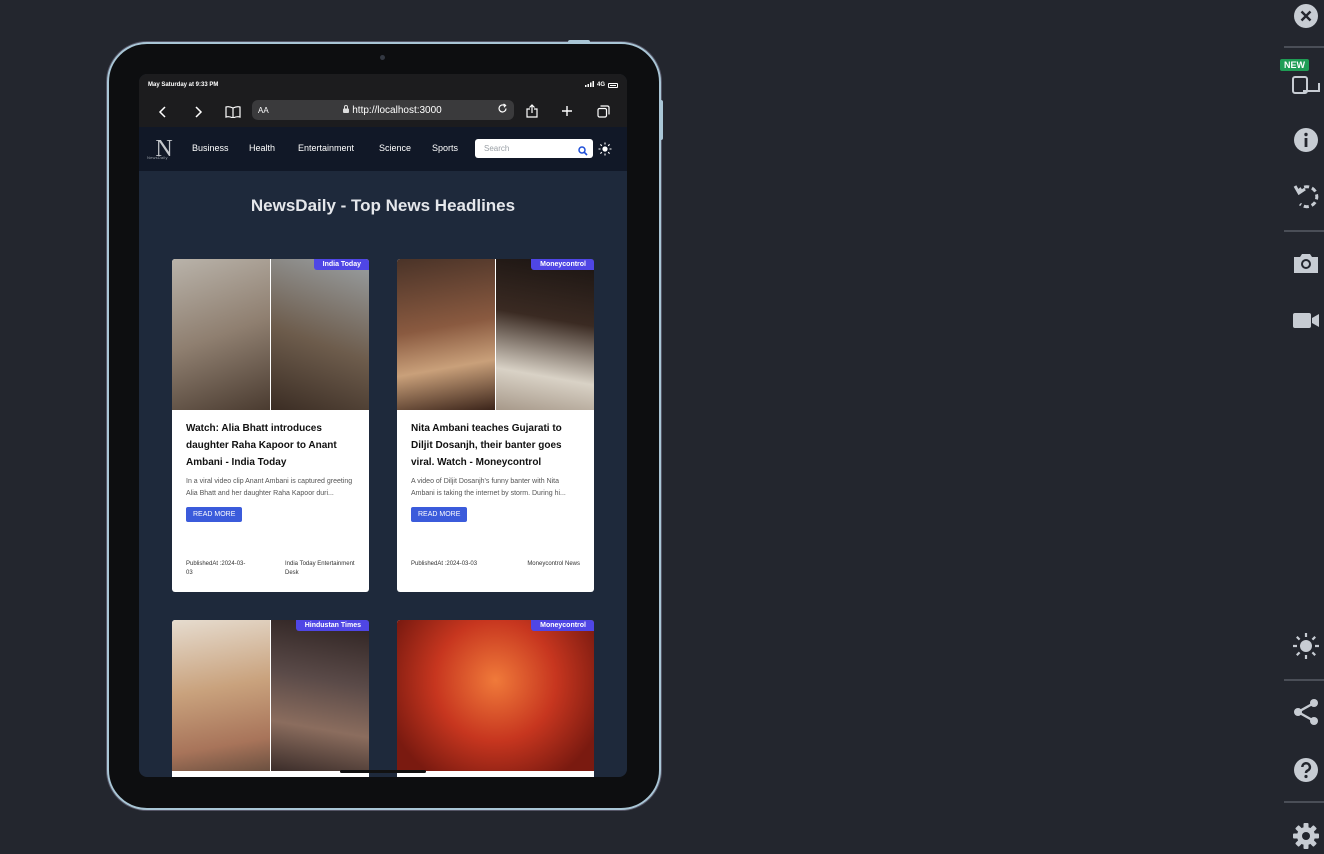  What do you see at coordinates (1302, 427) in the screenshot?
I see `tool-rail: NEW` at bounding box center [1302, 427].